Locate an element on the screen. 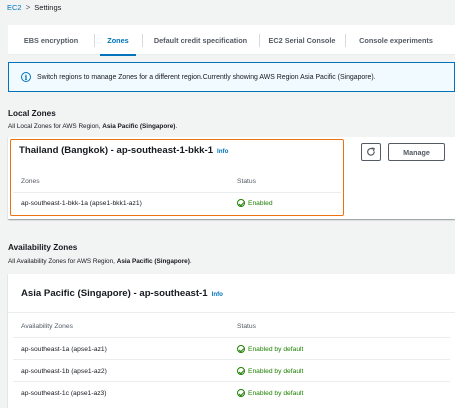 The width and height of the screenshot is (455, 408). tab-ebs-encryption: EBS encryption is located at coordinates (51, 40).